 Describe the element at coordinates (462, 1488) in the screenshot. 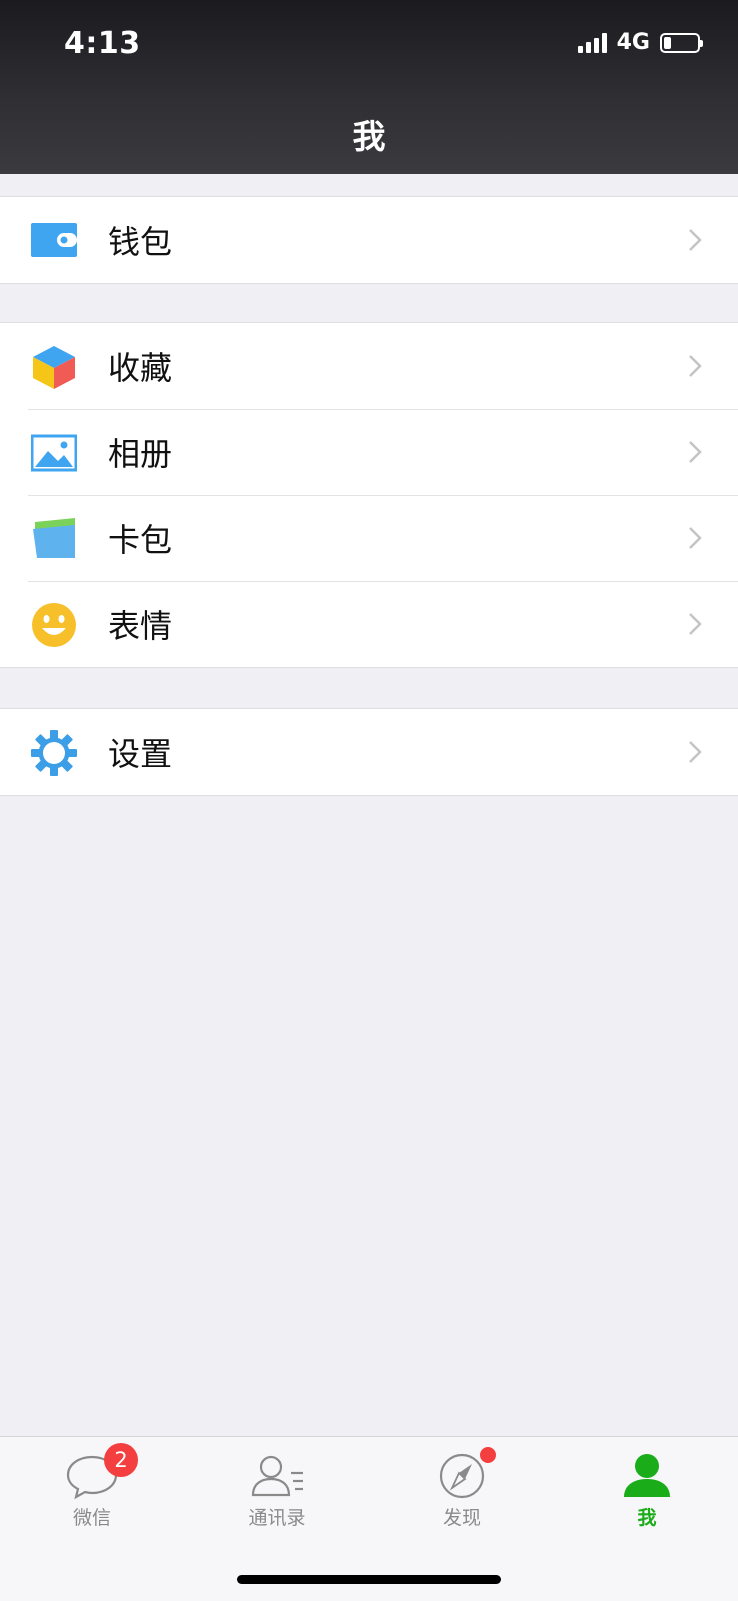

I see `tab-discover: 发现` at that location.